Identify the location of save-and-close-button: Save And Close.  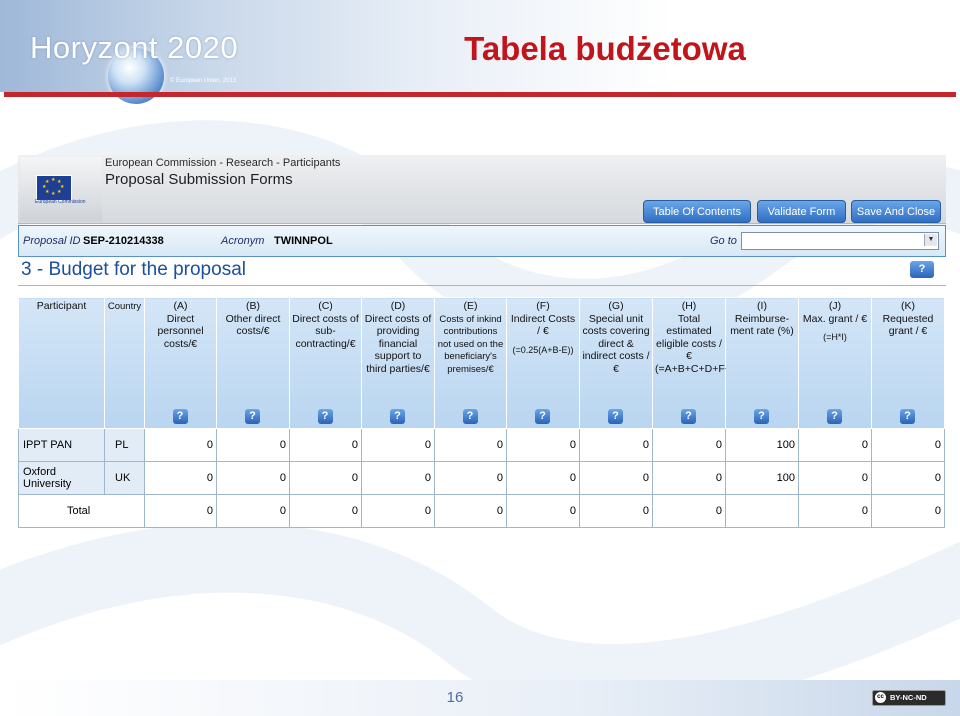
(896, 211).